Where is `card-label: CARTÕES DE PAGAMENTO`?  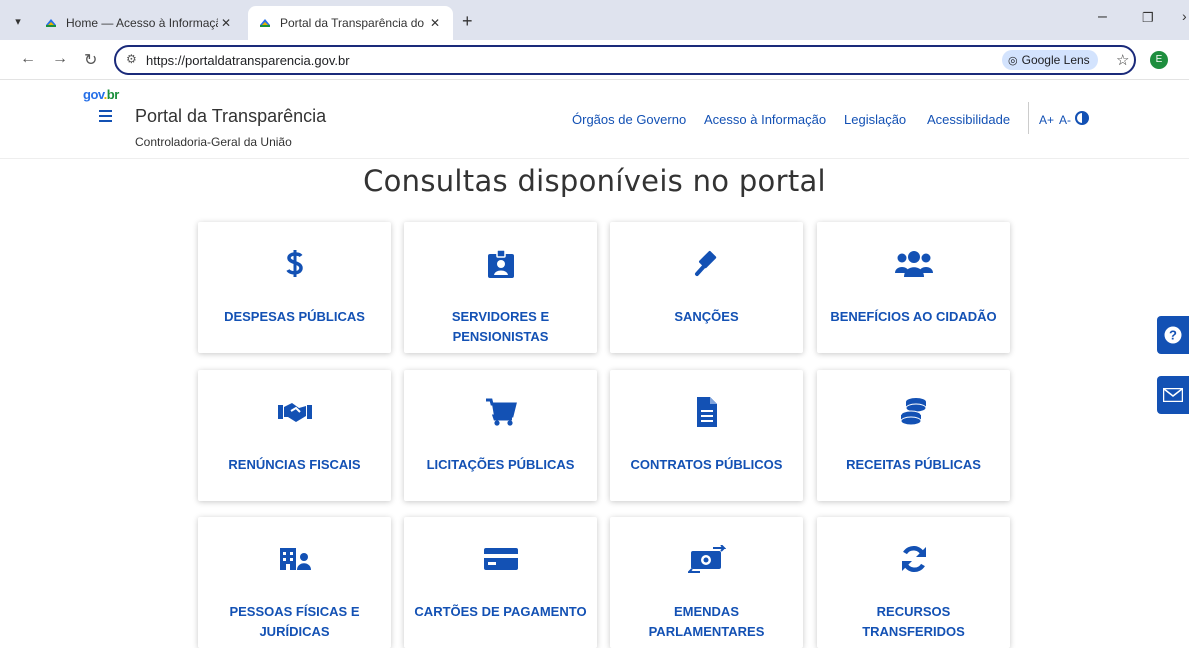
card-label: CARTÕES DE PAGAMENTO is located at coordinates (500, 611).